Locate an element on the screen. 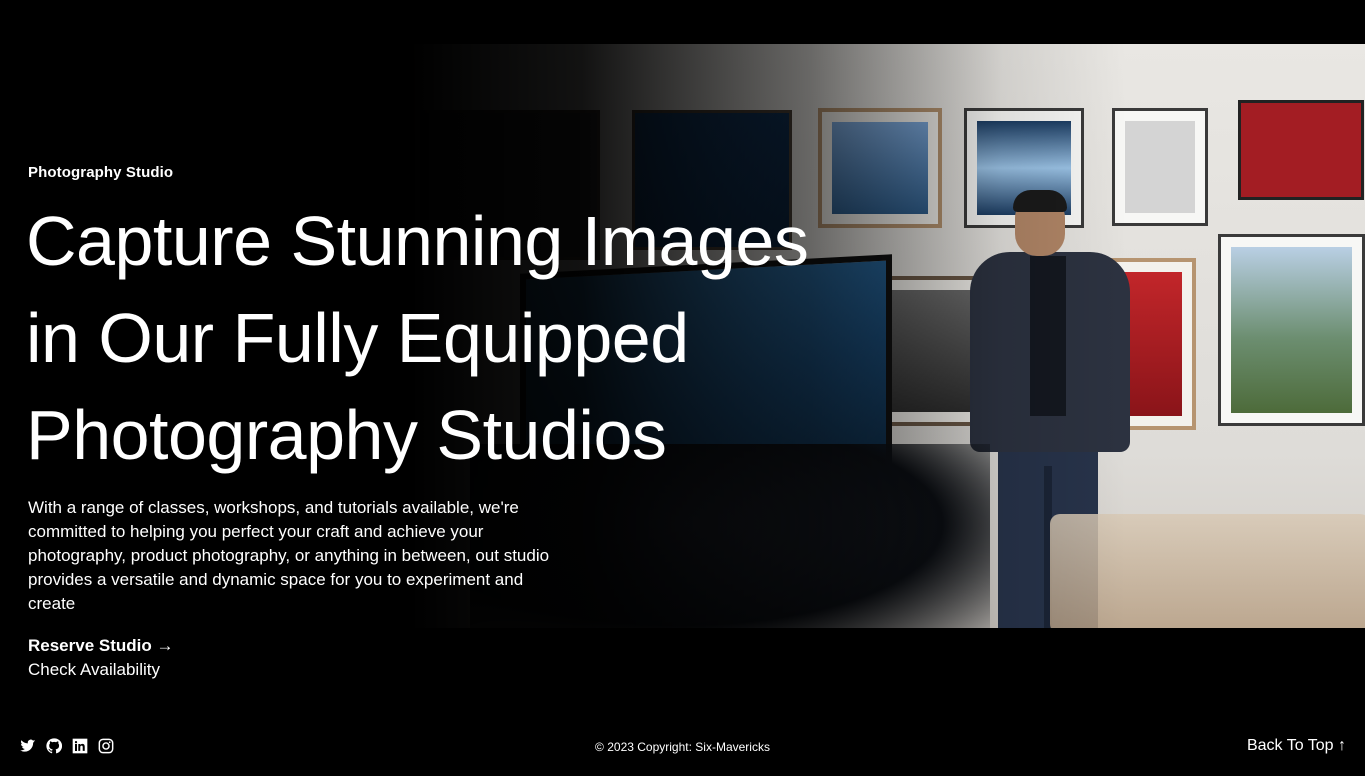 Image resolution: width=1365 pixels, height=776 pixels. eyebrow-label: Photography Studio is located at coordinates (101, 172).